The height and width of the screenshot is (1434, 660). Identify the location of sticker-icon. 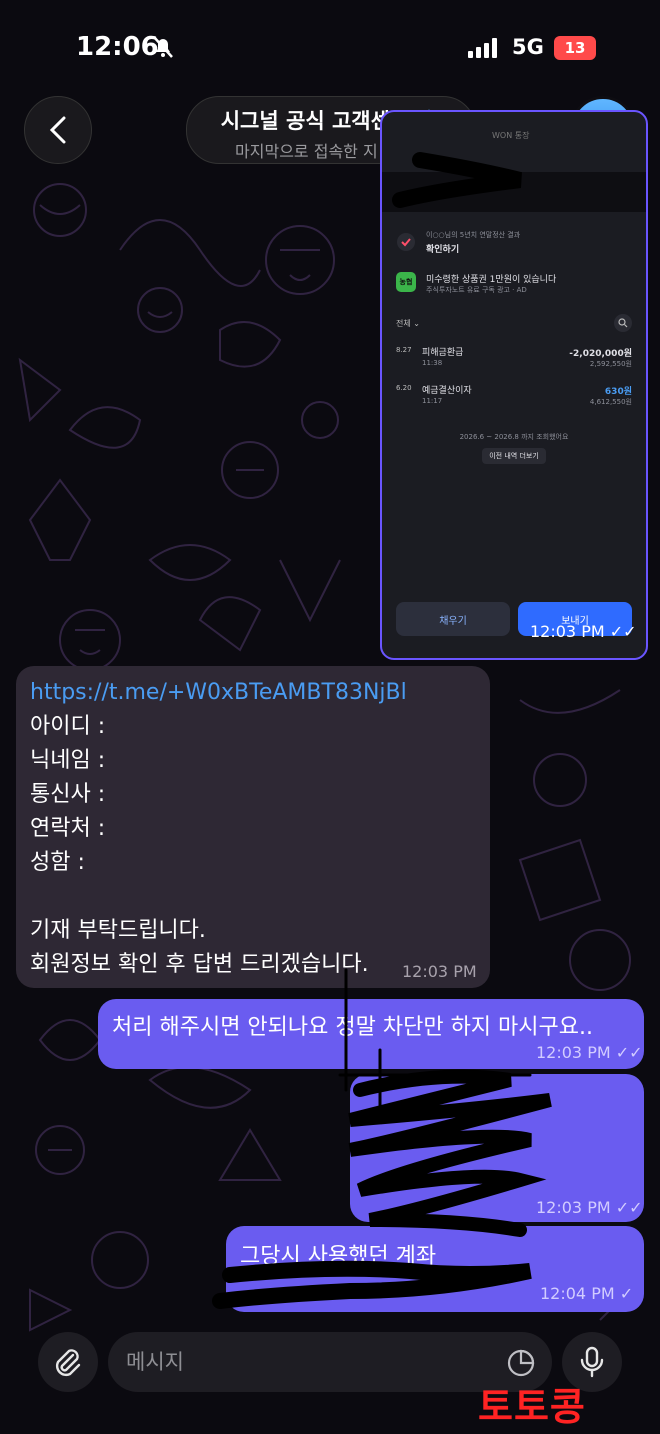
(521, 1363).